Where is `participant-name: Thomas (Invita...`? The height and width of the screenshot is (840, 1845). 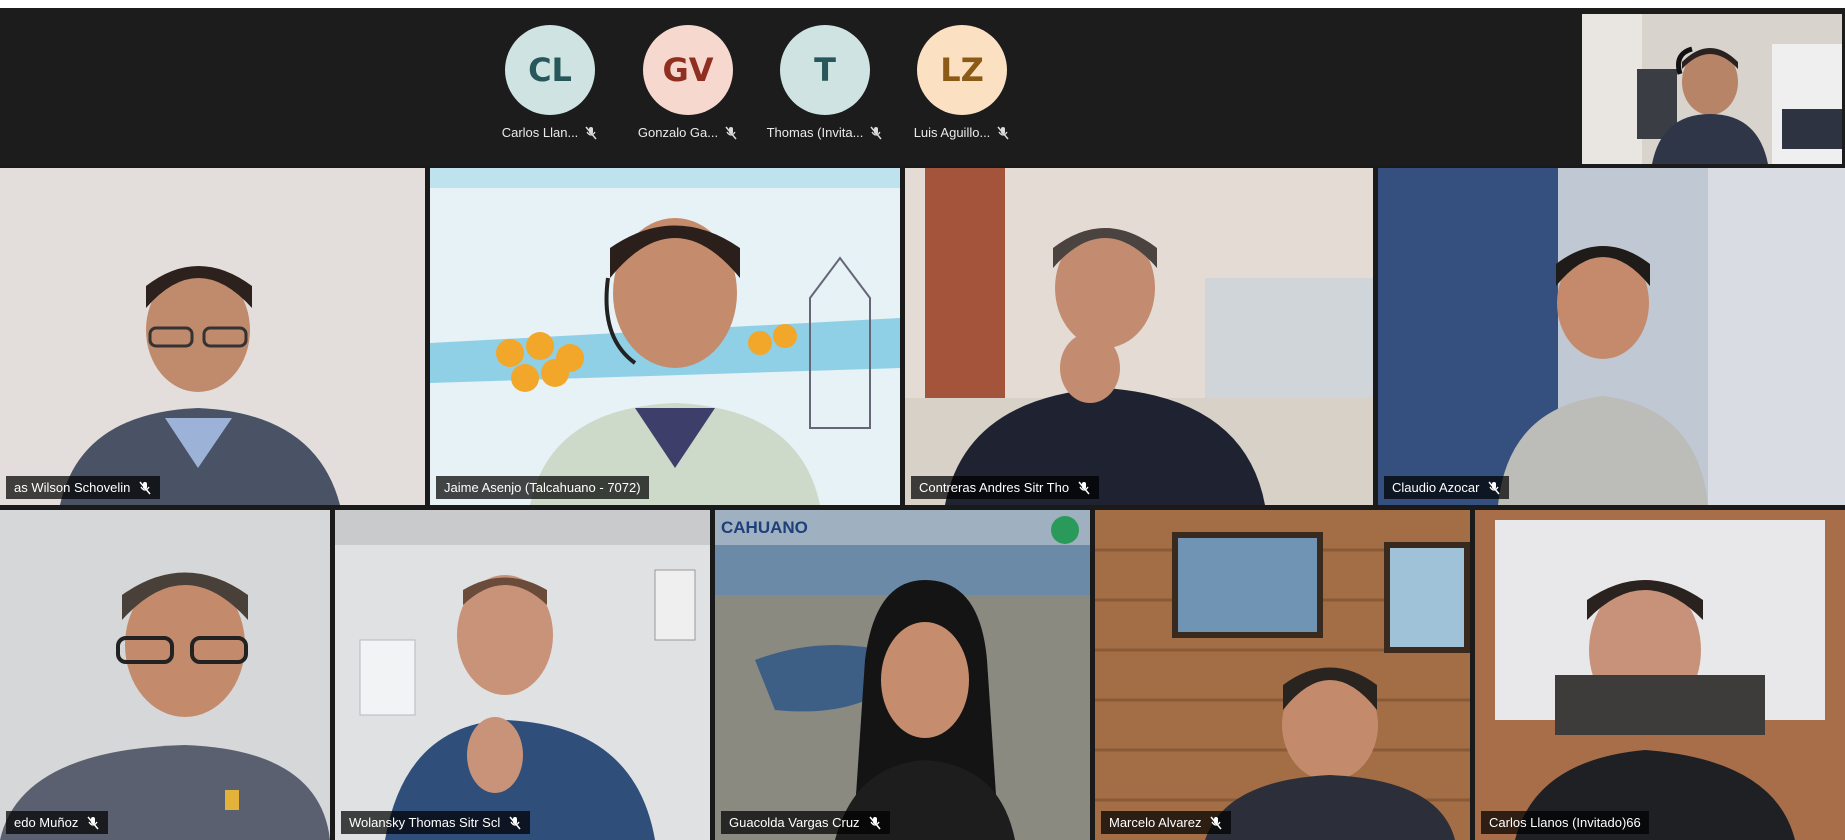
participant-name: Thomas (Invita... is located at coordinates (815, 132).